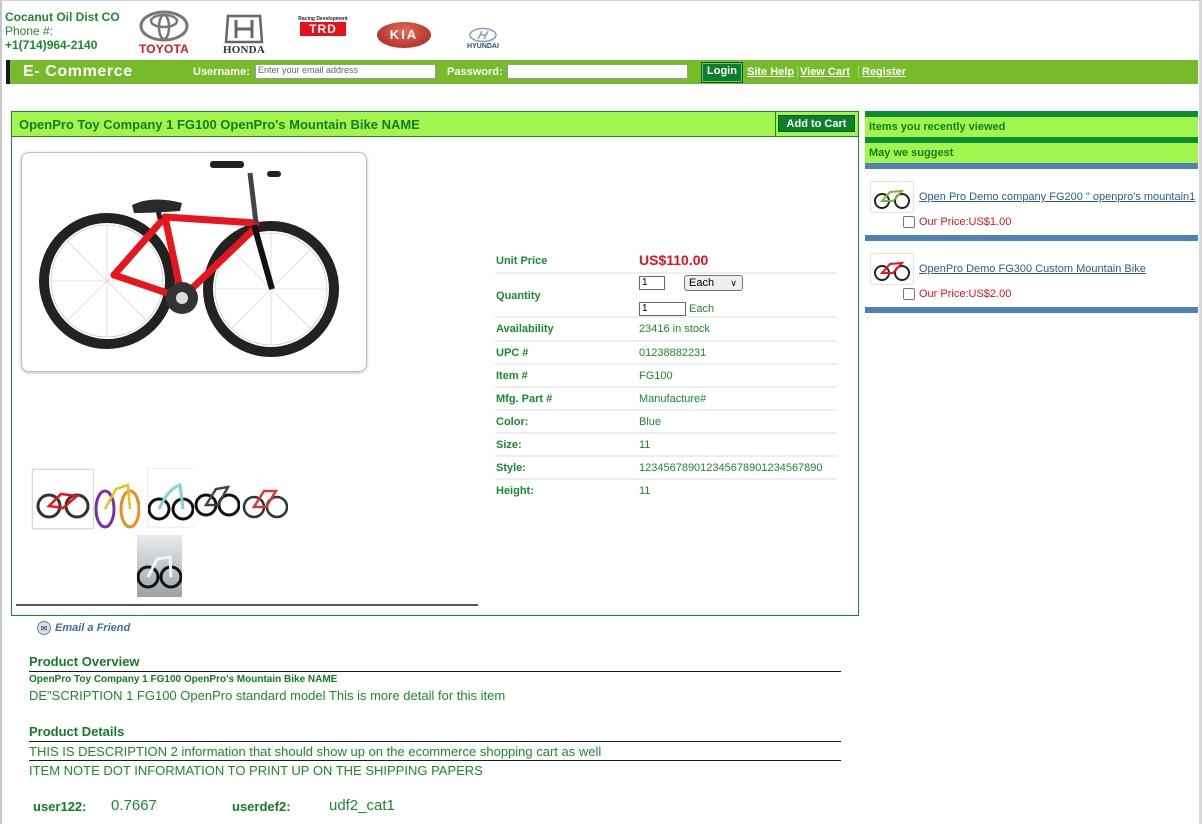 This screenshot has width=1202, height=824. What do you see at coordinates (702, 283) in the screenshot?
I see `uom-selected: Each` at bounding box center [702, 283].